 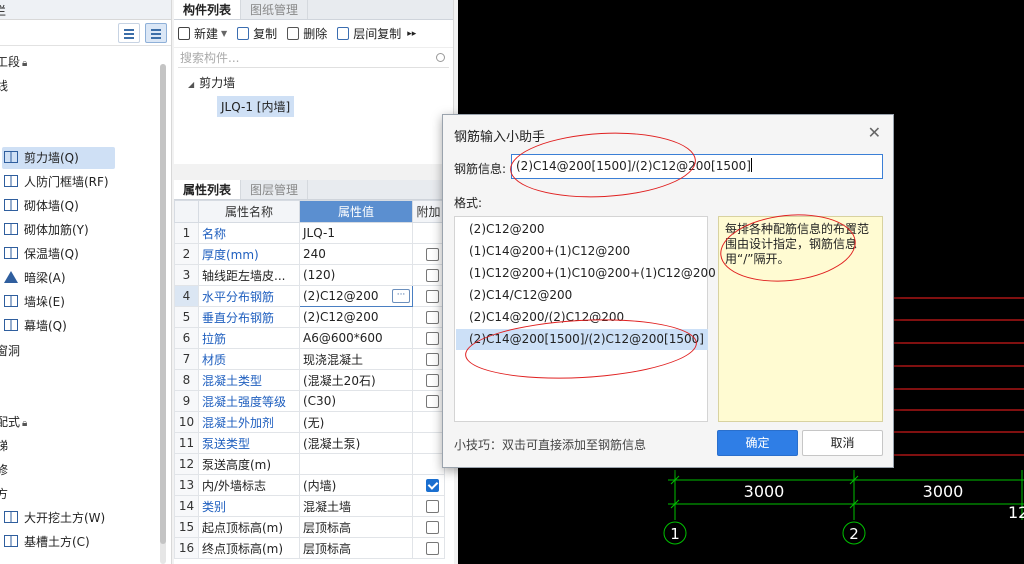 What do you see at coordinates (356, 338) in the screenshot?
I see `property-value: A6@600*600` at bounding box center [356, 338].